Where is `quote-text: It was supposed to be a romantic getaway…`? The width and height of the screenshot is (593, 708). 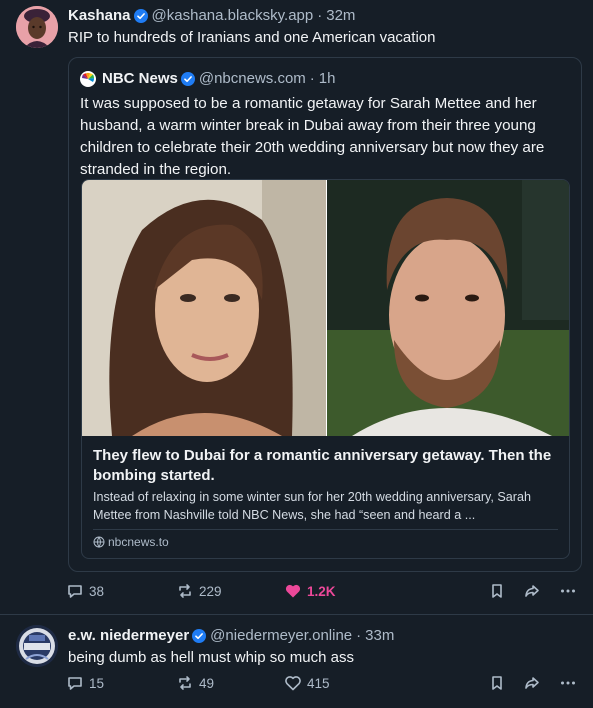 quote-text: It was supposed to be a romantic getaway… is located at coordinates (312, 136).